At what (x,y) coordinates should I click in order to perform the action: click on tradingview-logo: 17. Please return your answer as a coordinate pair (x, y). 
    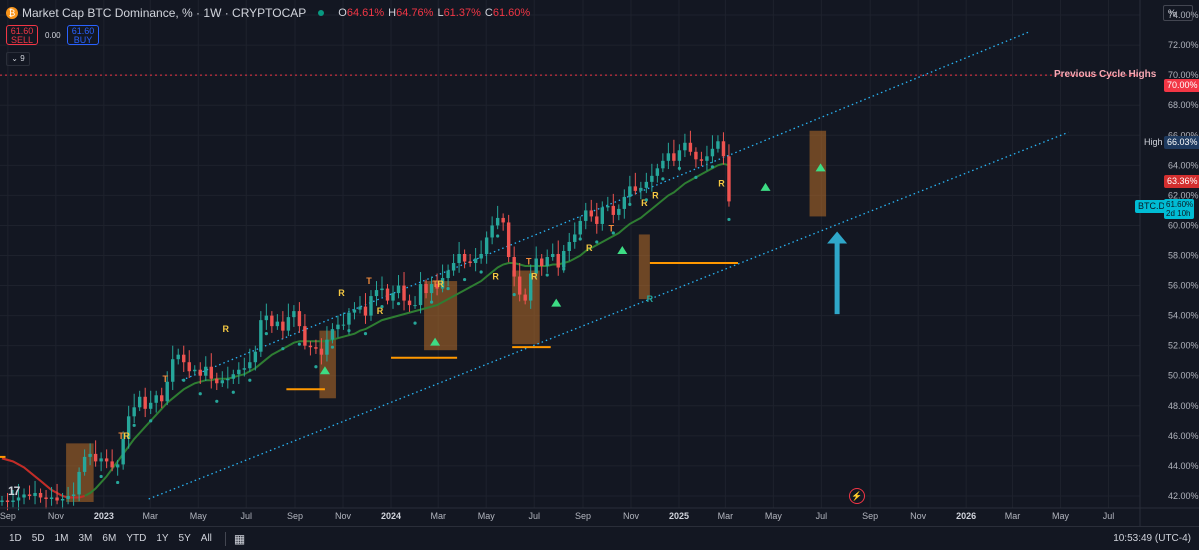
    Looking at the image, I should click on (14, 491).